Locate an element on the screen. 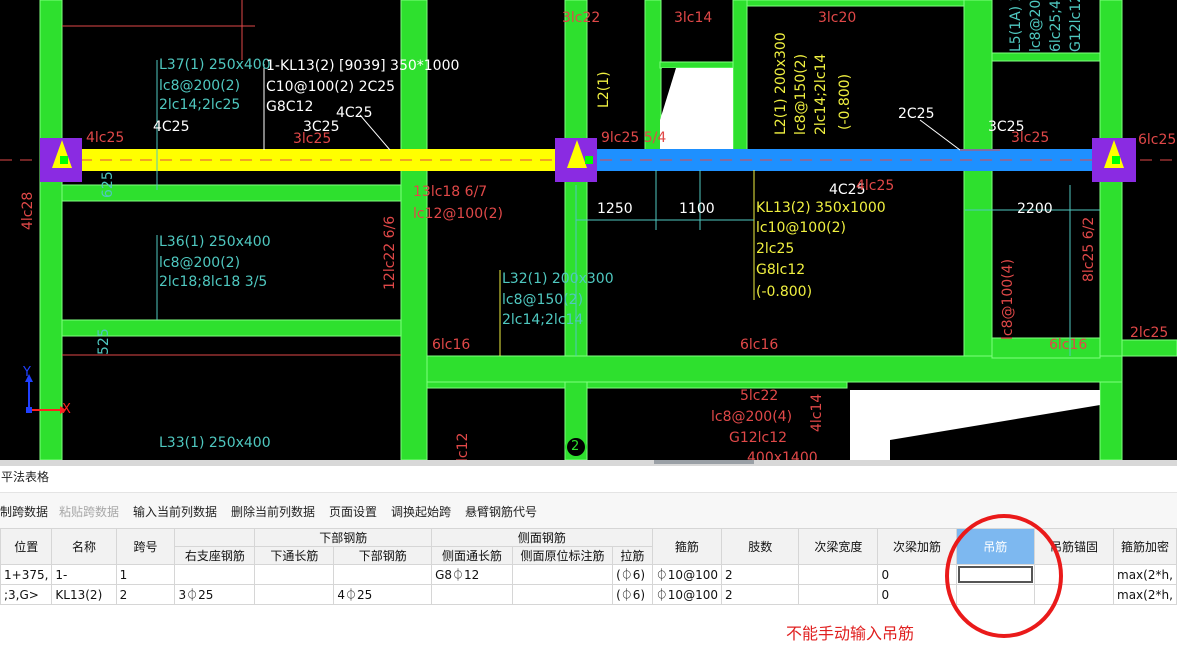  l5-rebar-label: 6lc25;4lc is located at coordinates (1056, 26).